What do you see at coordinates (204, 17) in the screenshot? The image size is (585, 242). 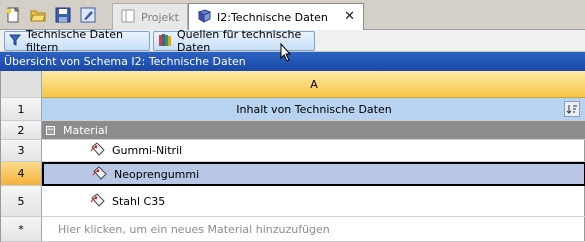 I see `book-icon` at bounding box center [204, 17].